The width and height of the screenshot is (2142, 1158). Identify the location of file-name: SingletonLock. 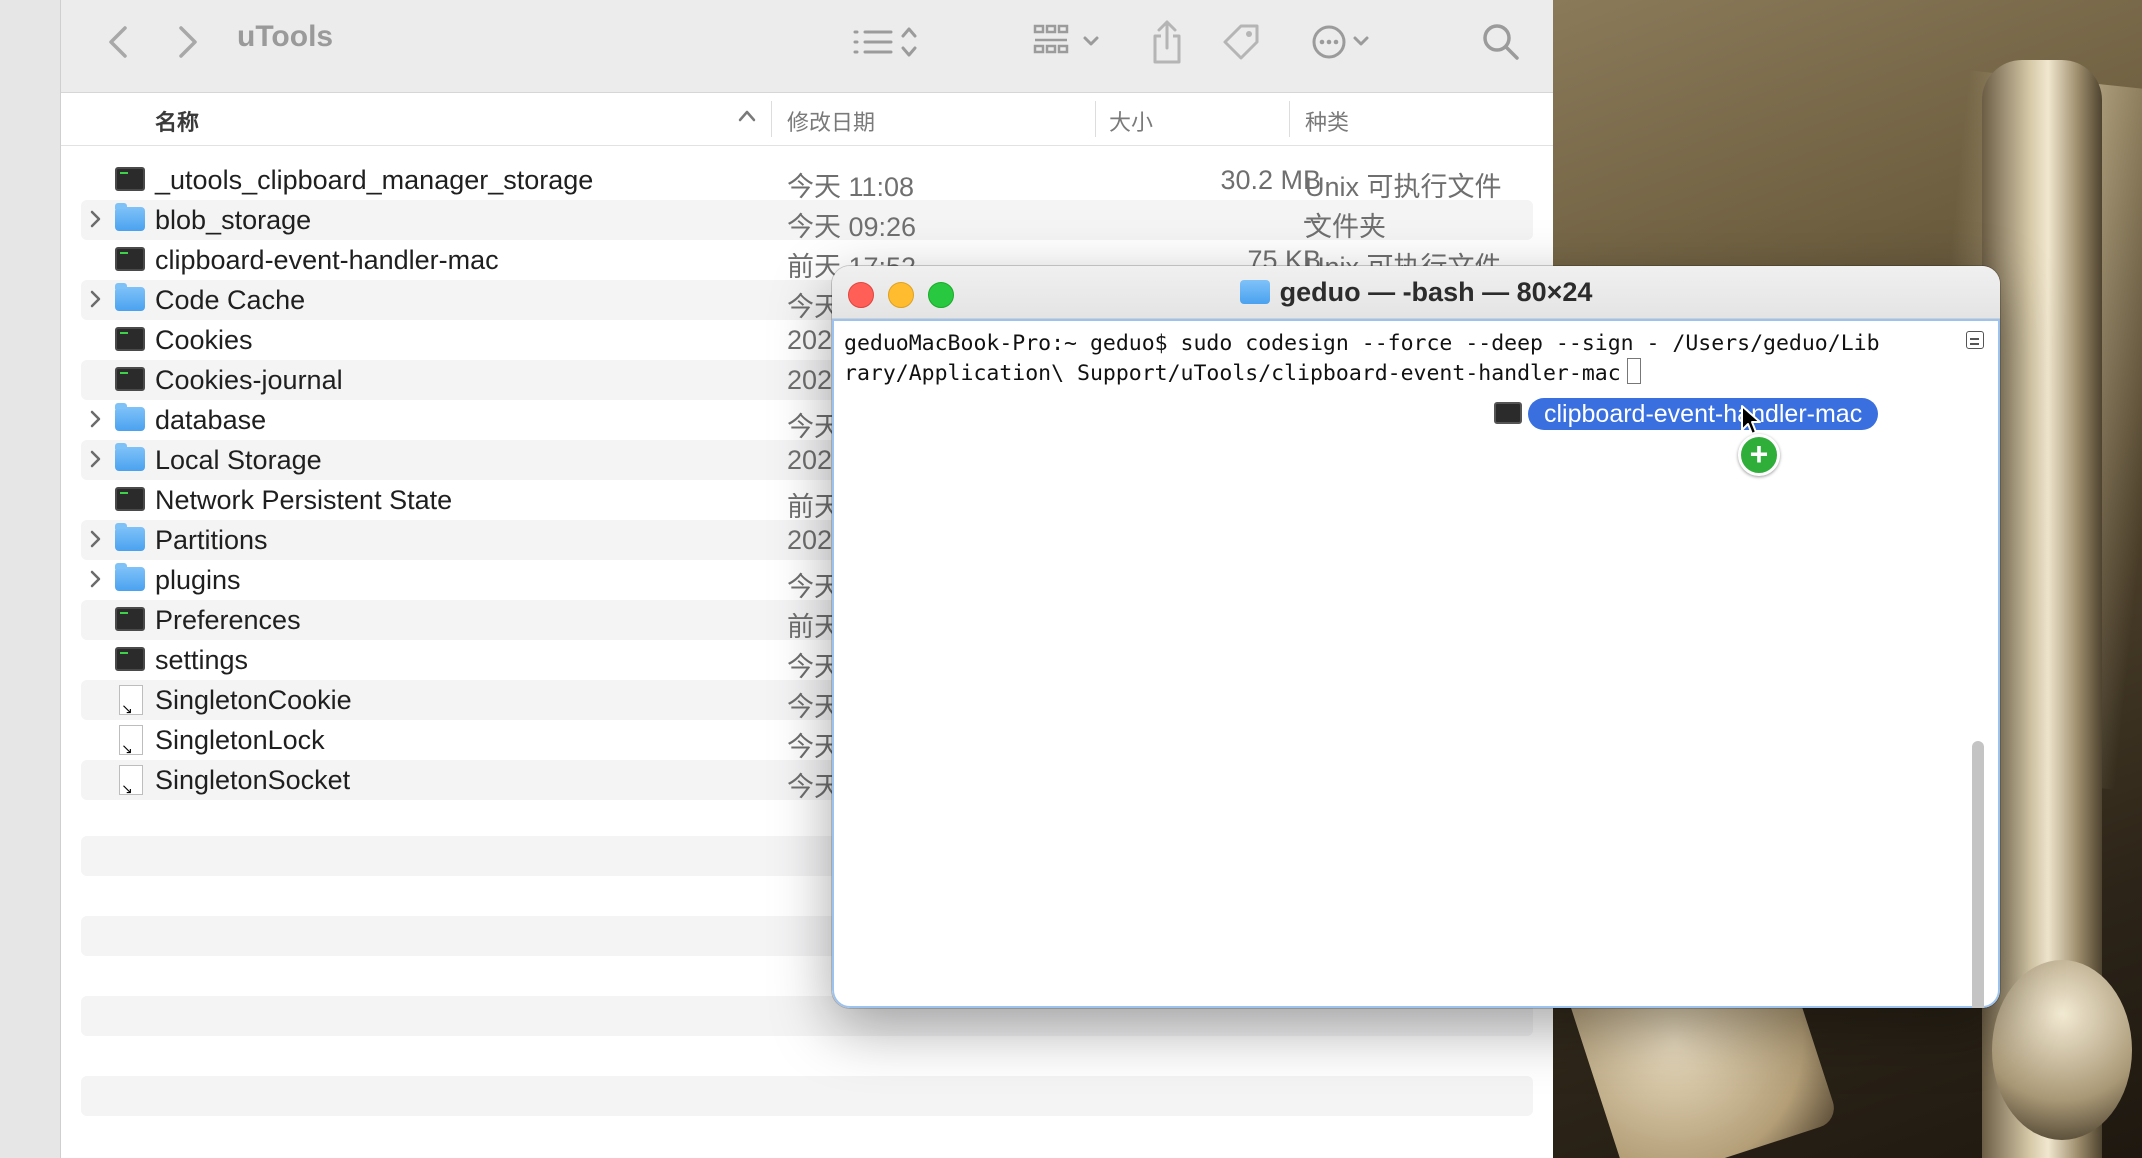
(240, 740).